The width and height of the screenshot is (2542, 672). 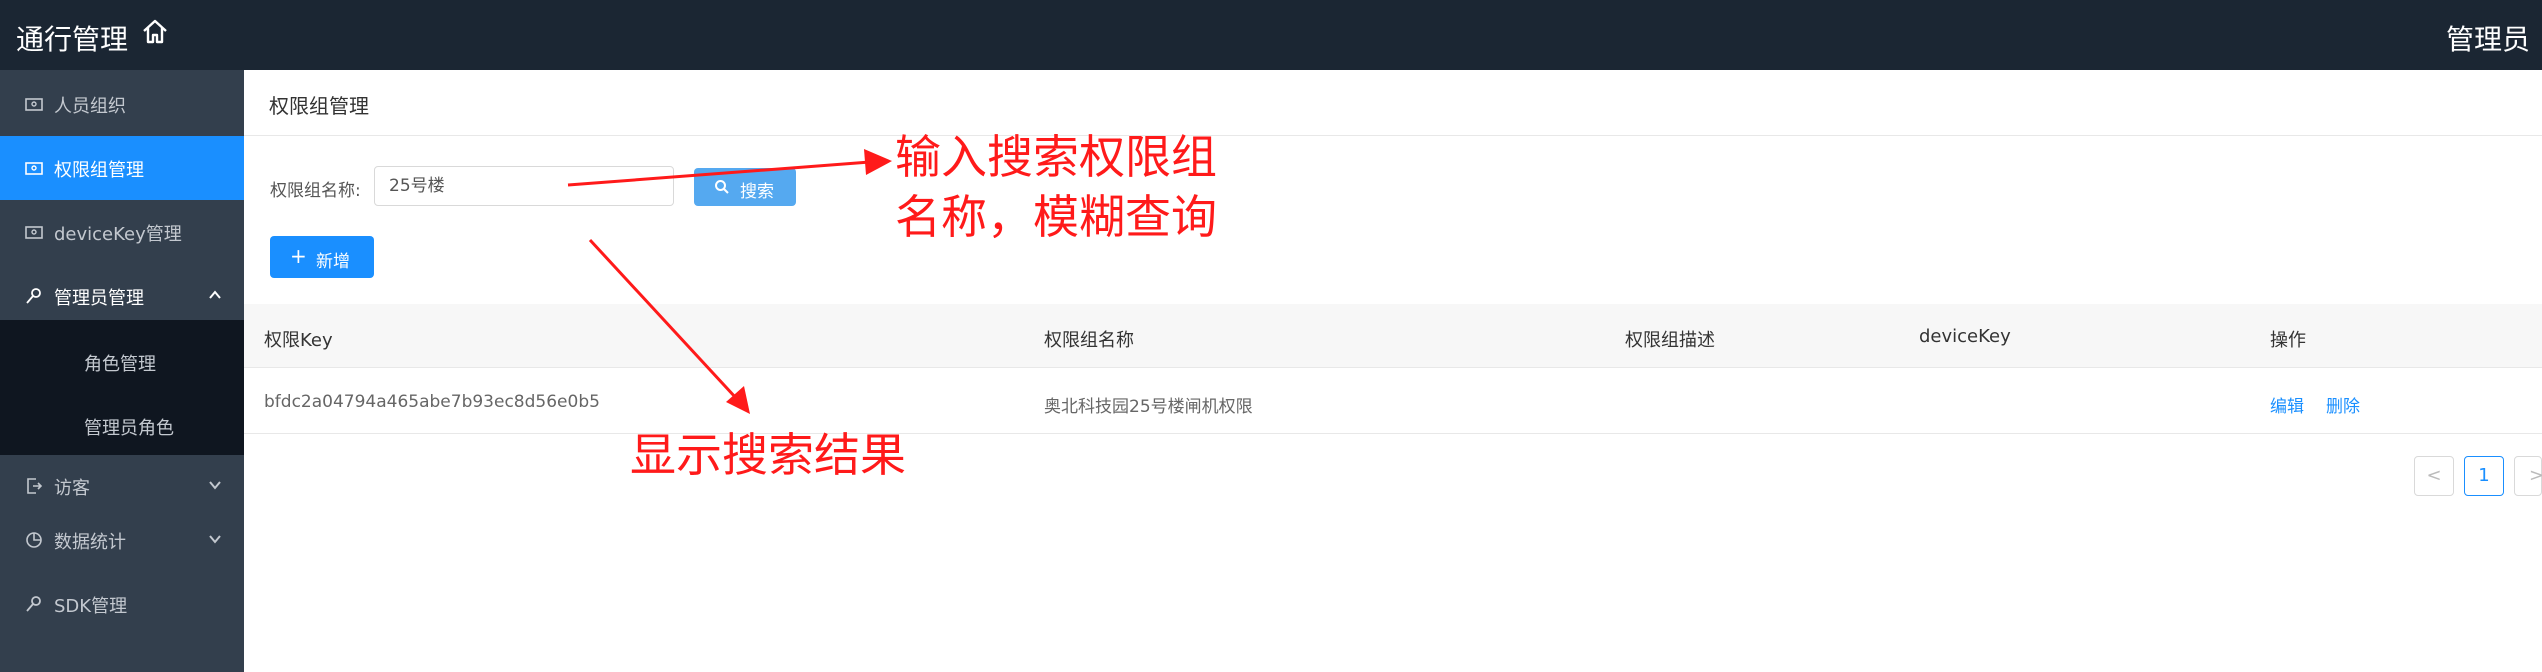 What do you see at coordinates (1056, 217) in the screenshot?
I see `annotation-search-note-line2: 名称，模糊查询` at bounding box center [1056, 217].